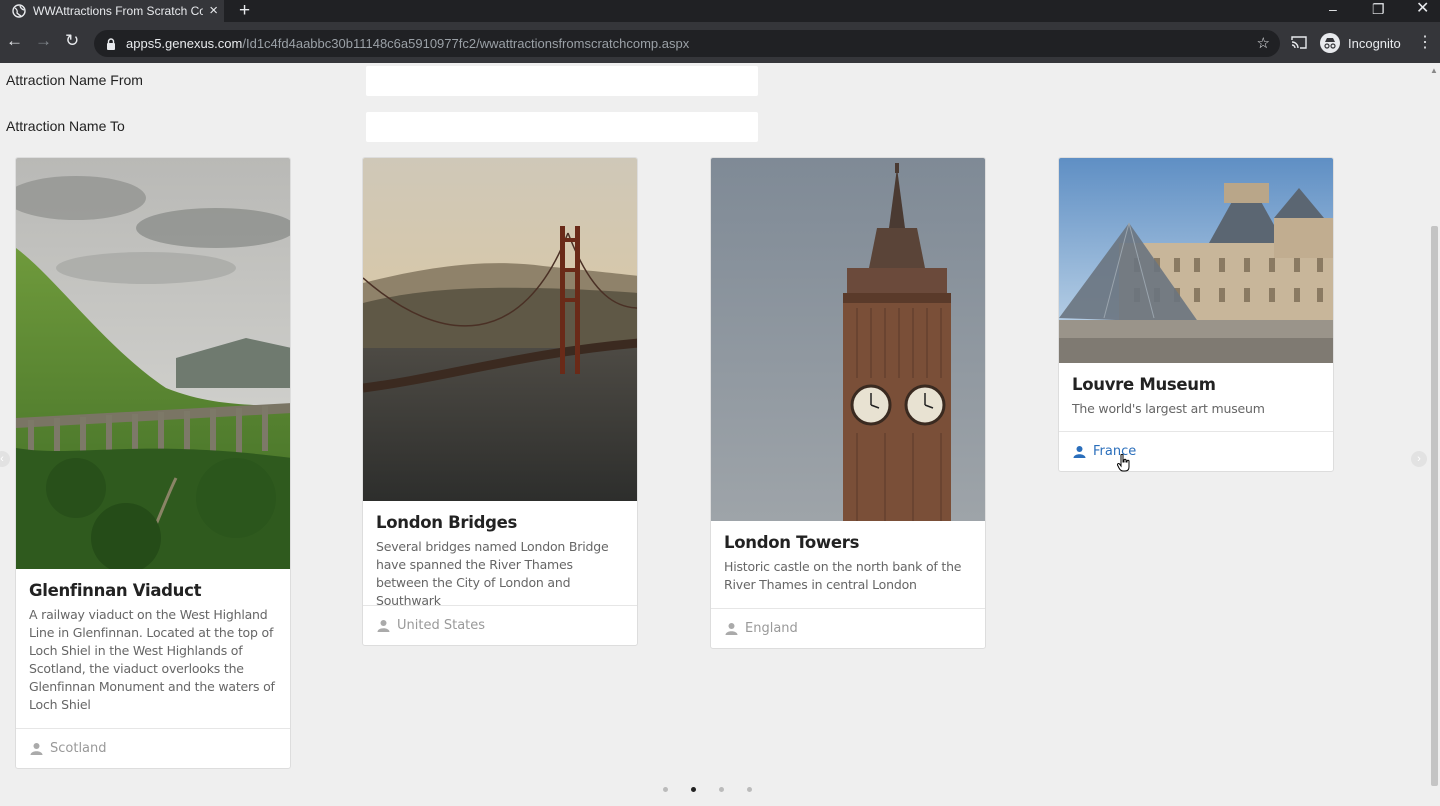 This screenshot has height=806, width=1440. What do you see at coordinates (1333, 11) in the screenshot?
I see `minimize-icon: –` at bounding box center [1333, 11].